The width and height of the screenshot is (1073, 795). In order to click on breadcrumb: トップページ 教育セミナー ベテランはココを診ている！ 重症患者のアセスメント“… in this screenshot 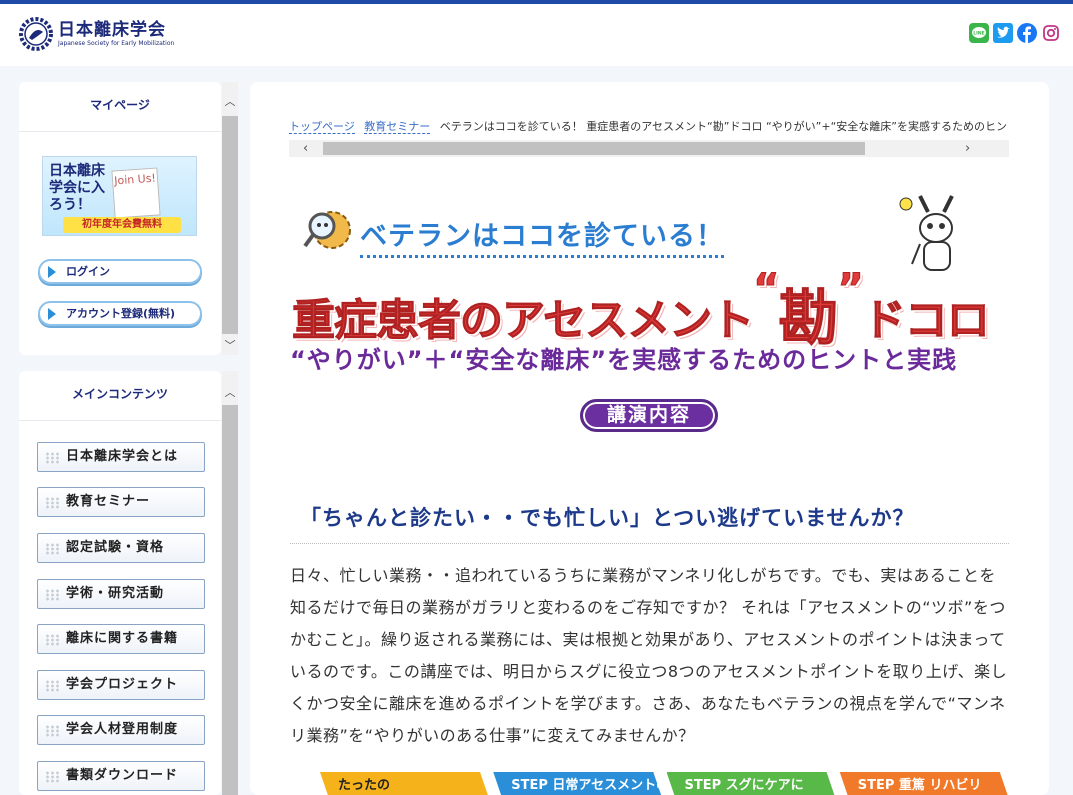, I will do `click(648, 129)`.